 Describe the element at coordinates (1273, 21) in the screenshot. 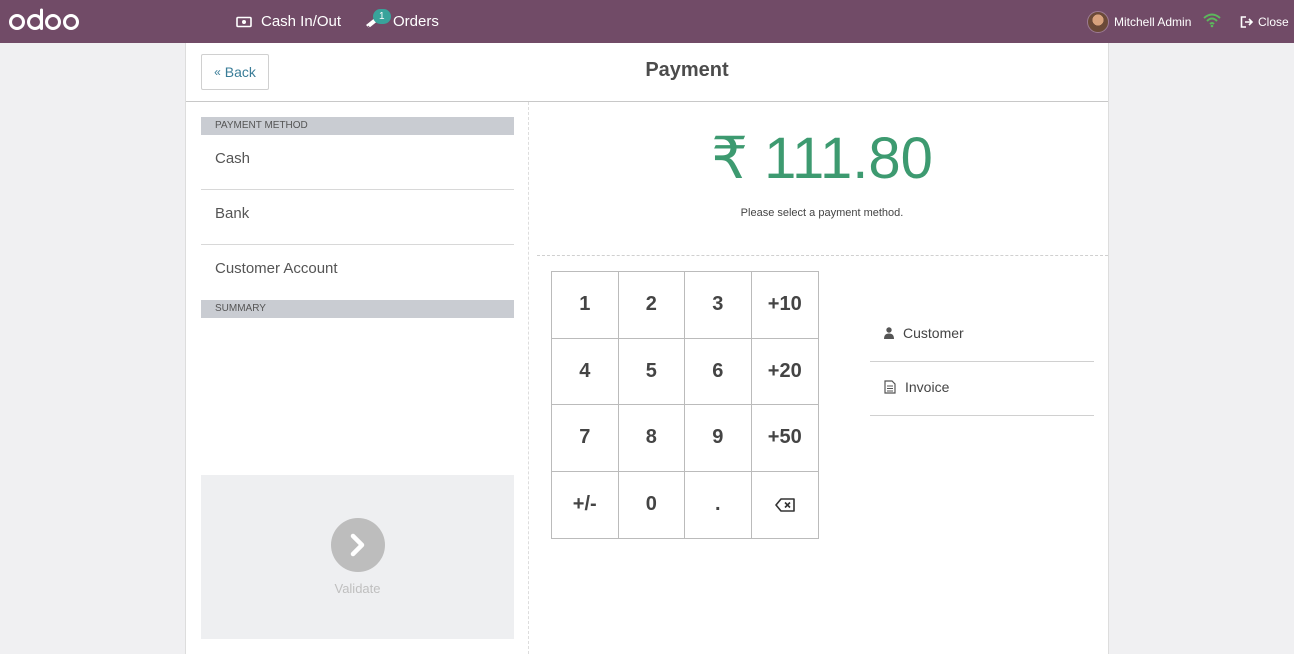

I see `close-label: Close` at that location.